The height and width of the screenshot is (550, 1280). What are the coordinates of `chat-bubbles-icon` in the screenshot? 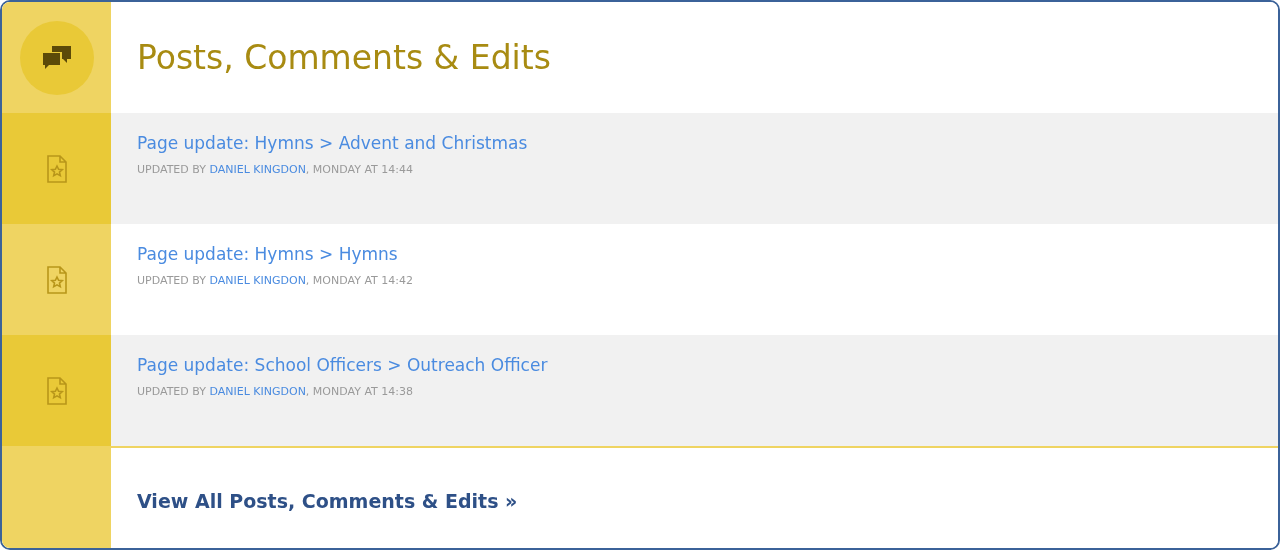 It's located at (56, 57).